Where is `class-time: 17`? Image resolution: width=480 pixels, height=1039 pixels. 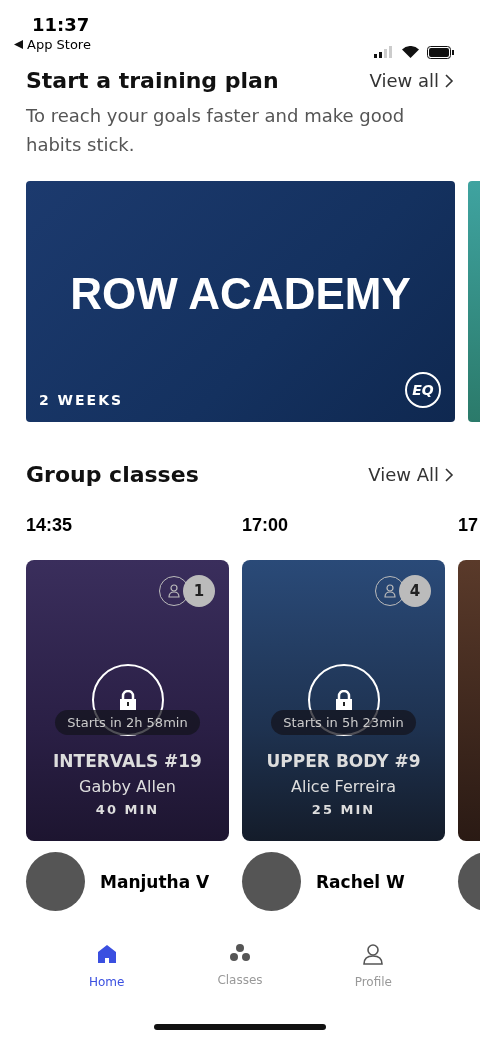 class-time: 17 is located at coordinates (469, 526).